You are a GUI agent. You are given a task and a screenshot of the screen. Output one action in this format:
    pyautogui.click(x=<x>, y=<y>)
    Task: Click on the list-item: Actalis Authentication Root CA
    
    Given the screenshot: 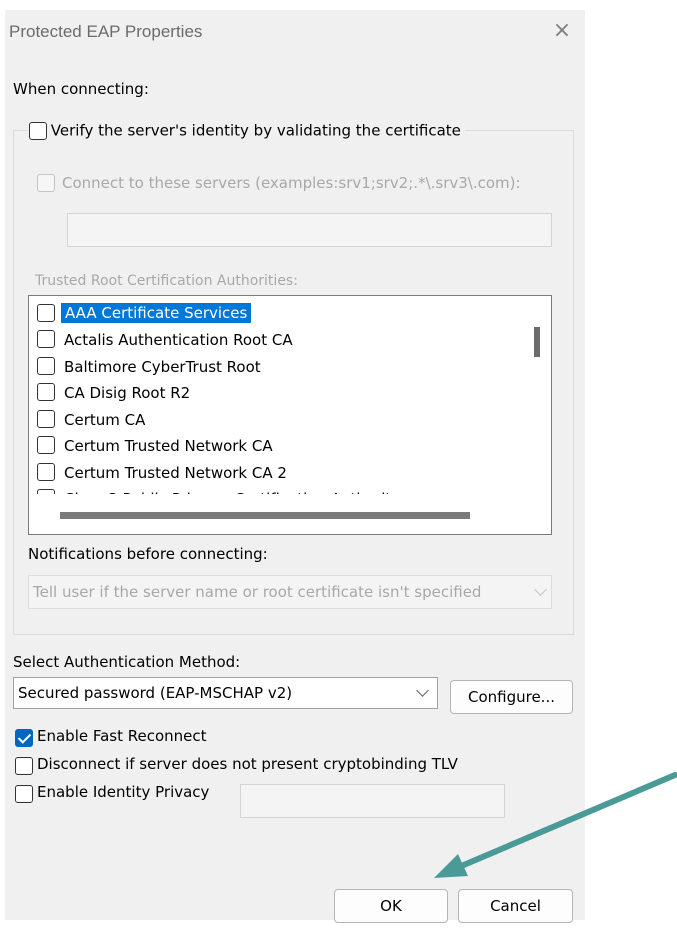 What is the action you would take?
    pyautogui.click(x=282, y=340)
    